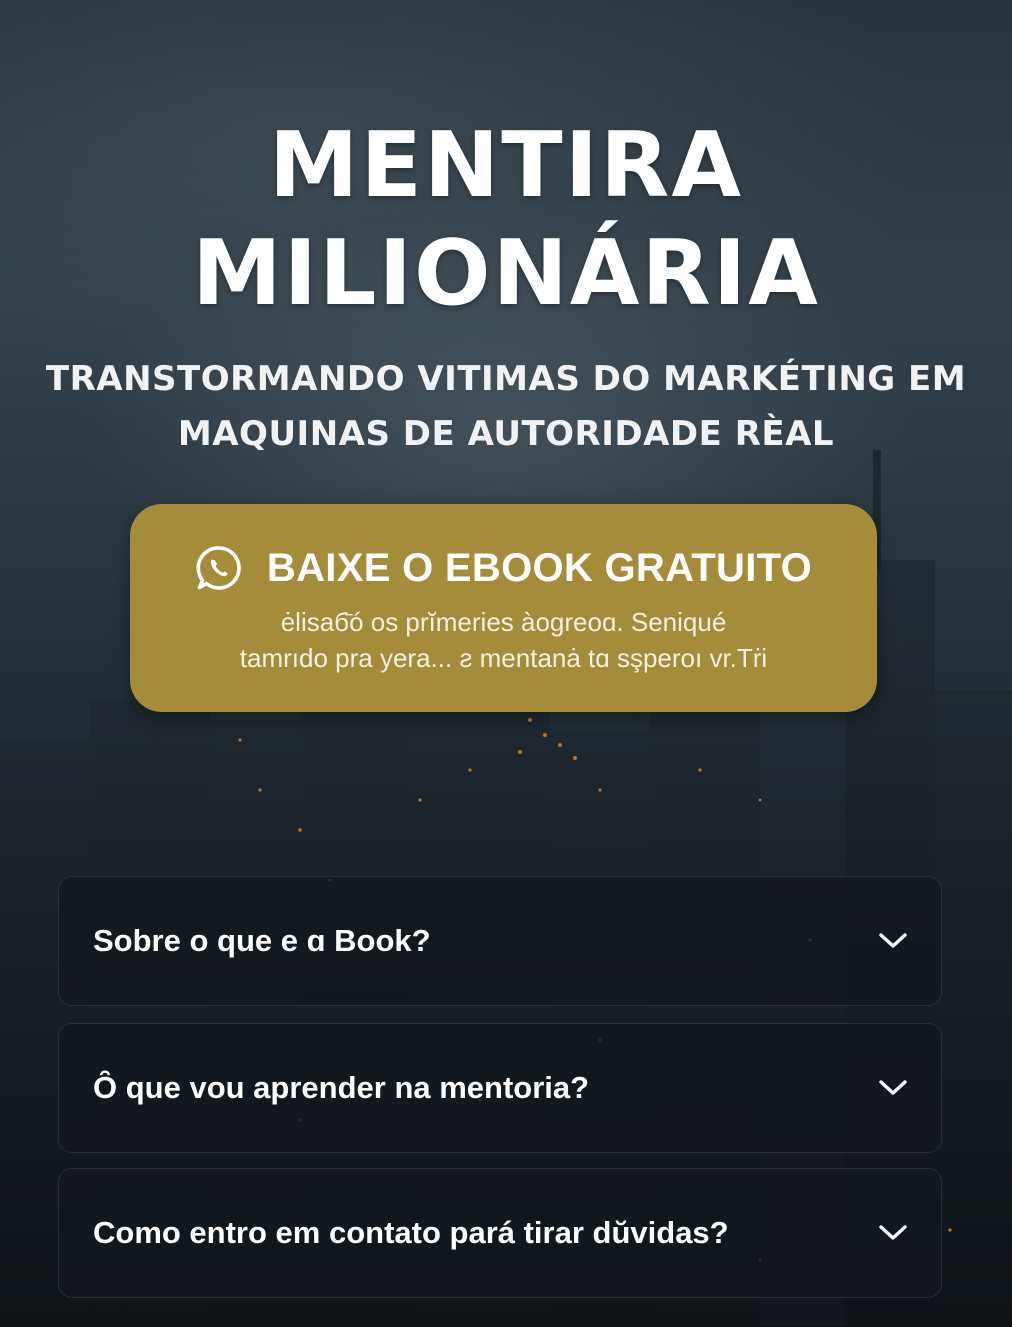 The image size is (1012, 1327). I want to click on title-line-2: MILIONÁRIA, so click(506, 273).